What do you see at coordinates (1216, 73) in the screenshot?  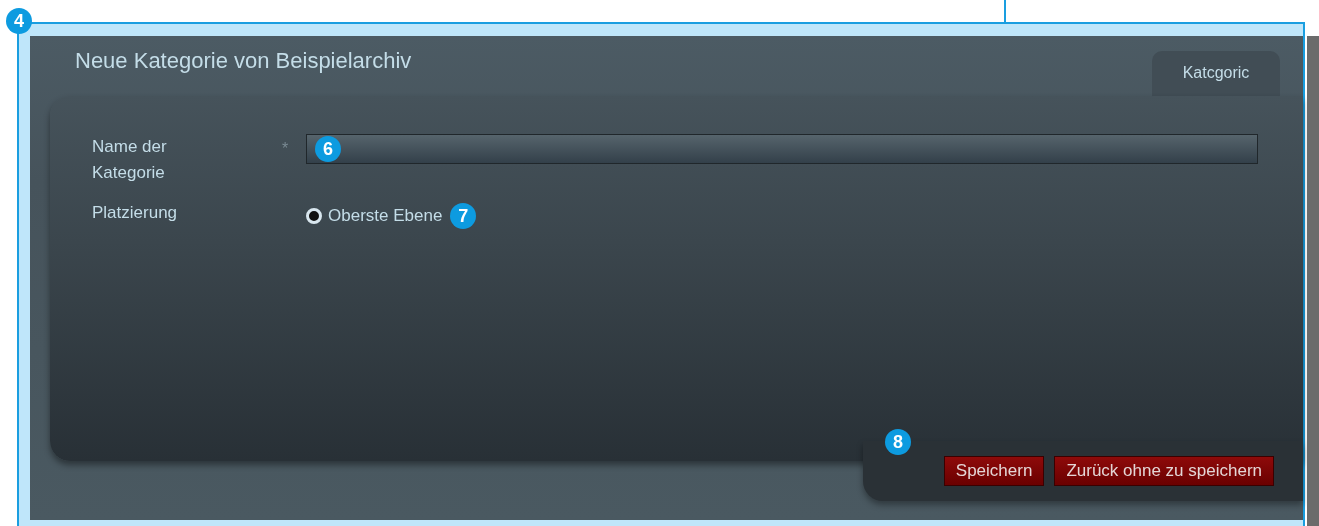 I see `tab: Katcgoric` at bounding box center [1216, 73].